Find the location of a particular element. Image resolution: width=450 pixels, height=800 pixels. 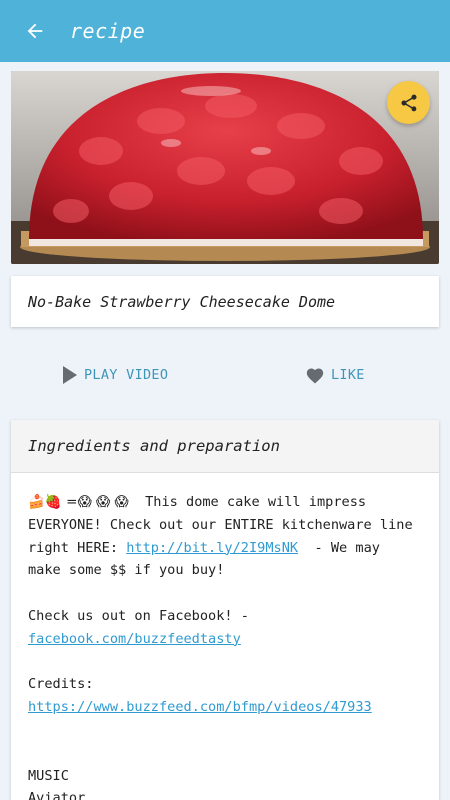

like-label: LIKE is located at coordinates (348, 375).